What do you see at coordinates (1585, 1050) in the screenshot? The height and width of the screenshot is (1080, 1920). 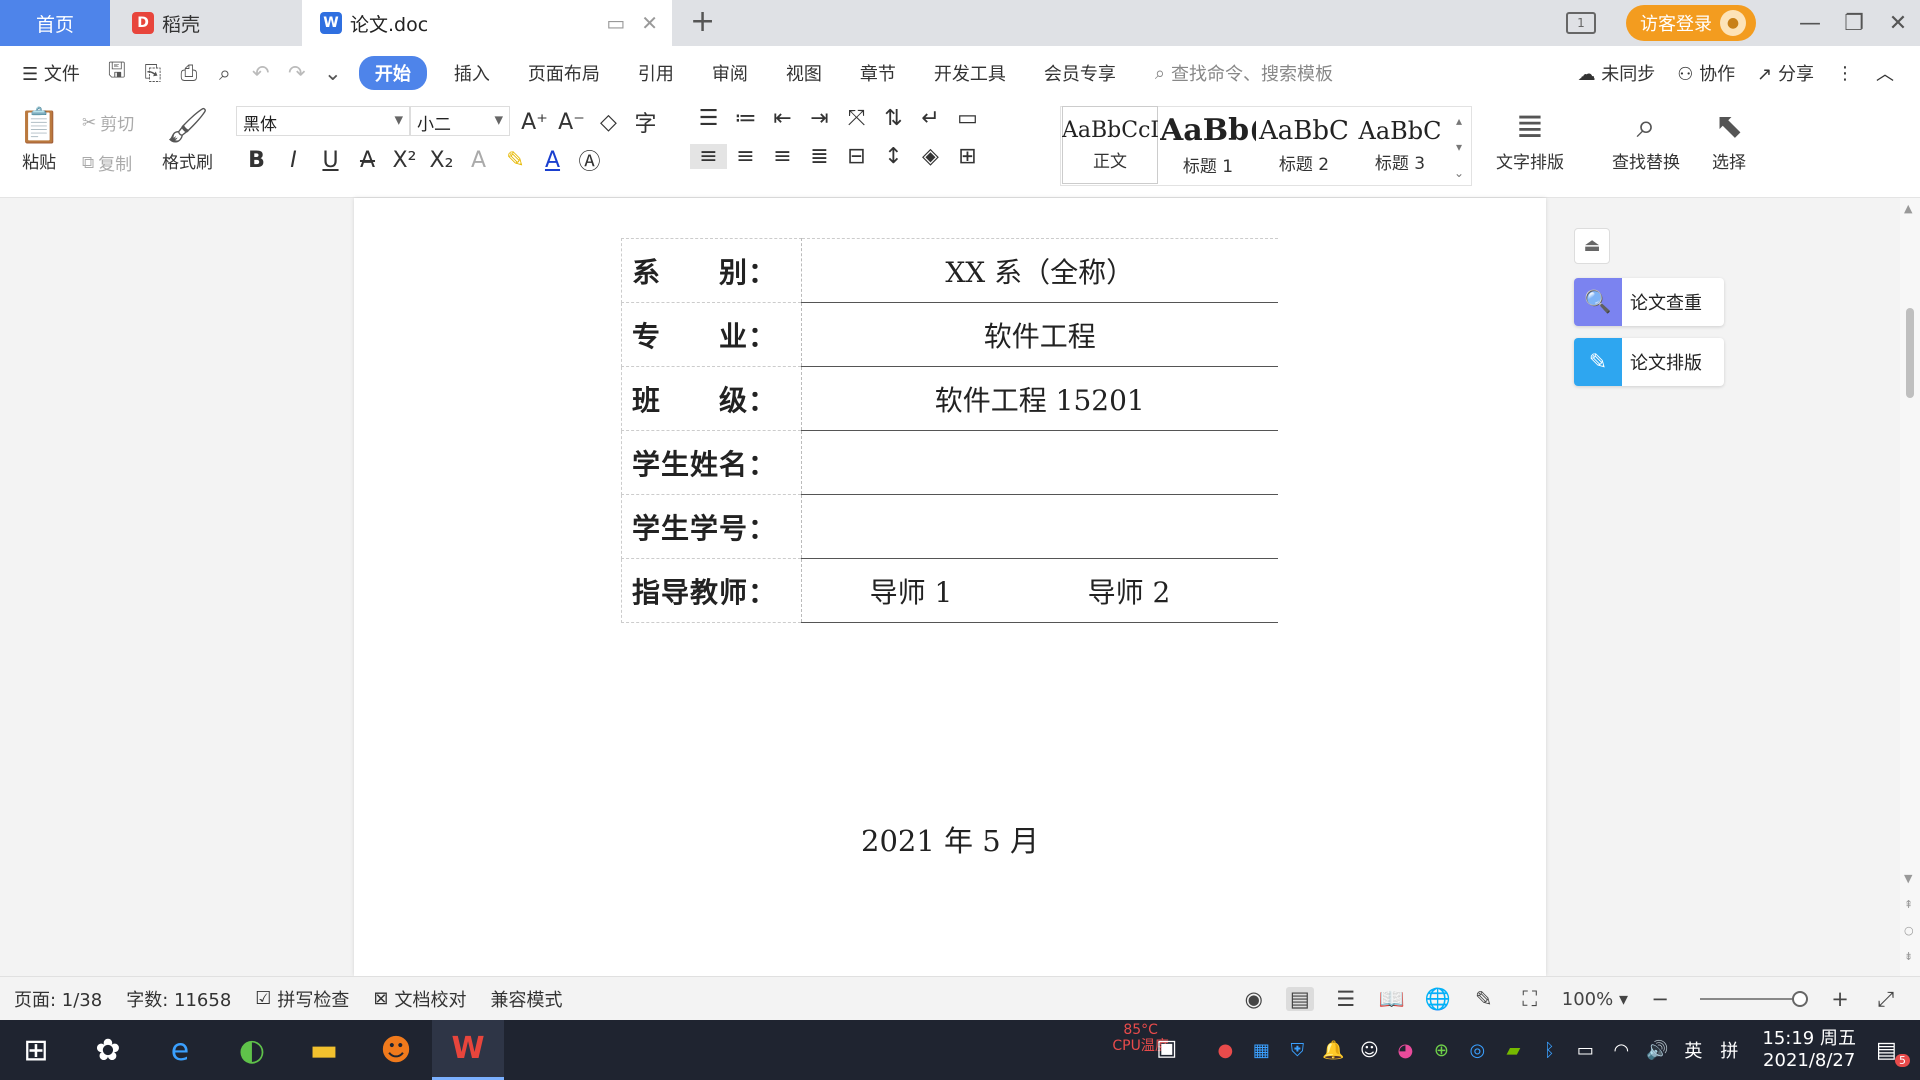 I see `battery-icon: ▭` at bounding box center [1585, 1050].